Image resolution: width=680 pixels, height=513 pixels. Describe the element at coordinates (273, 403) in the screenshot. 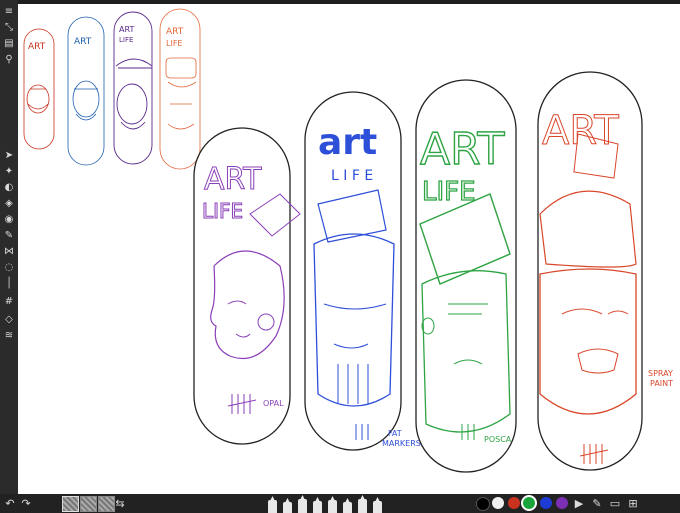

I see `svg-text: OPAL` at that location.